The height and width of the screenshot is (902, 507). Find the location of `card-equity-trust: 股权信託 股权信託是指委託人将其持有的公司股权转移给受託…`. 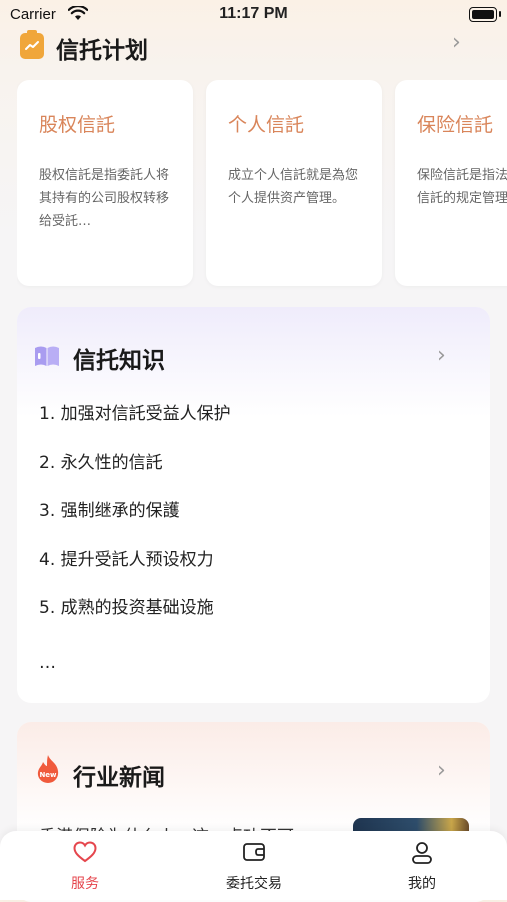

card-equity-trust: 股权信託 股权信託是指委託人将其持有的公司股权转移给受託… is located at coordinates (105, 183).